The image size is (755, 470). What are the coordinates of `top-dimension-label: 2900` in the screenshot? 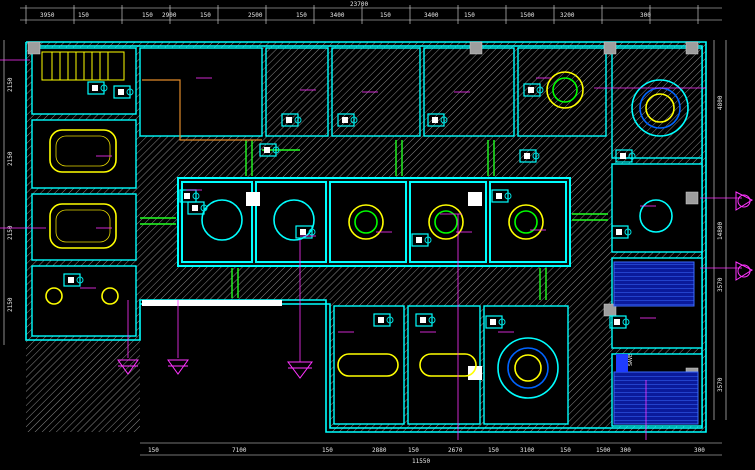 It's located at (169, 15).